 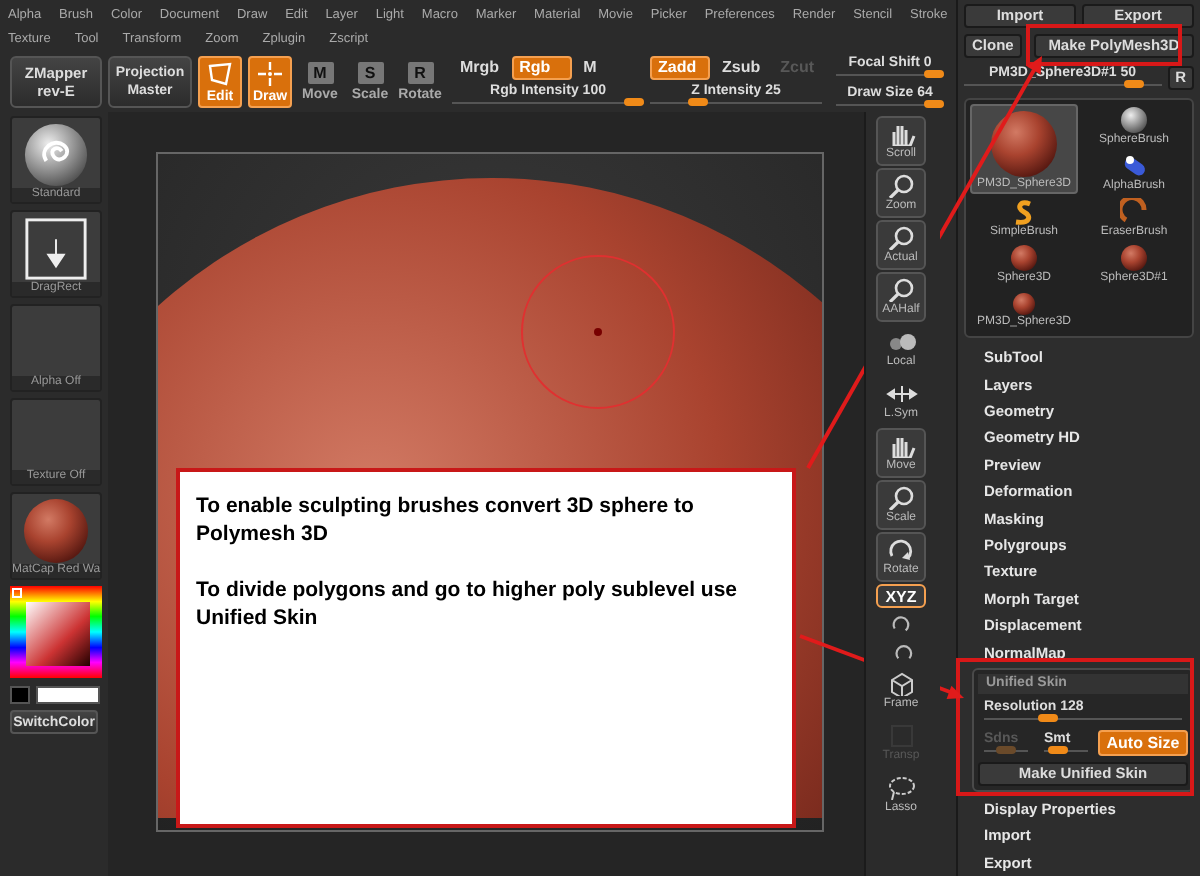 I want to click on tool-letter-icon: S, so click(x=370, y=73).